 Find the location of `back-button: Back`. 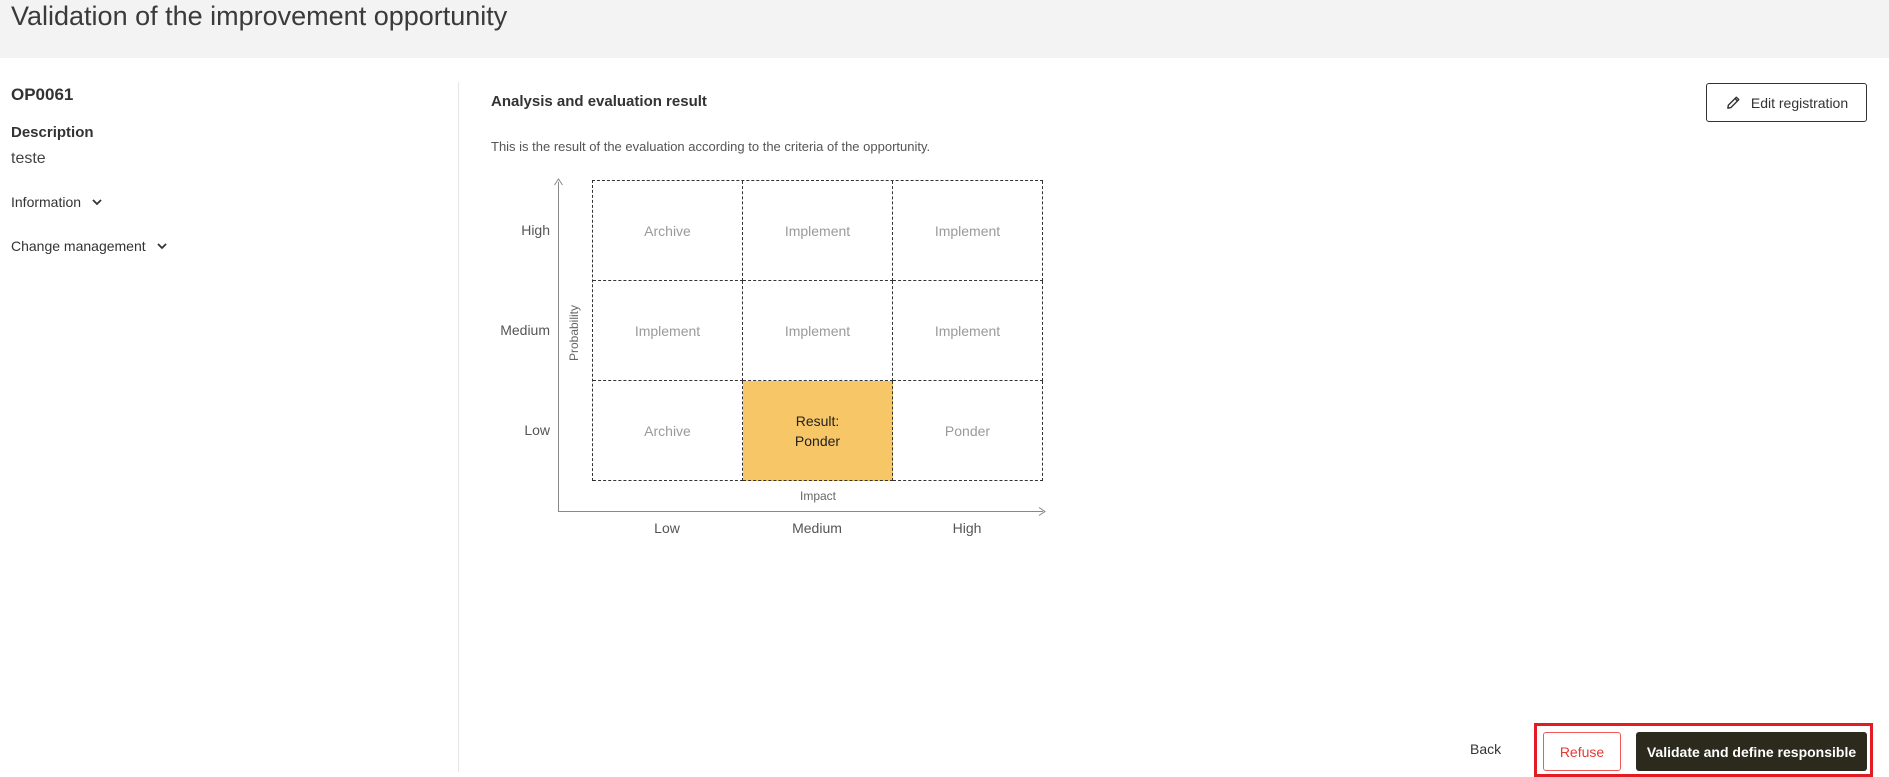

back-button: Back is located at coordinates (1485, 749).